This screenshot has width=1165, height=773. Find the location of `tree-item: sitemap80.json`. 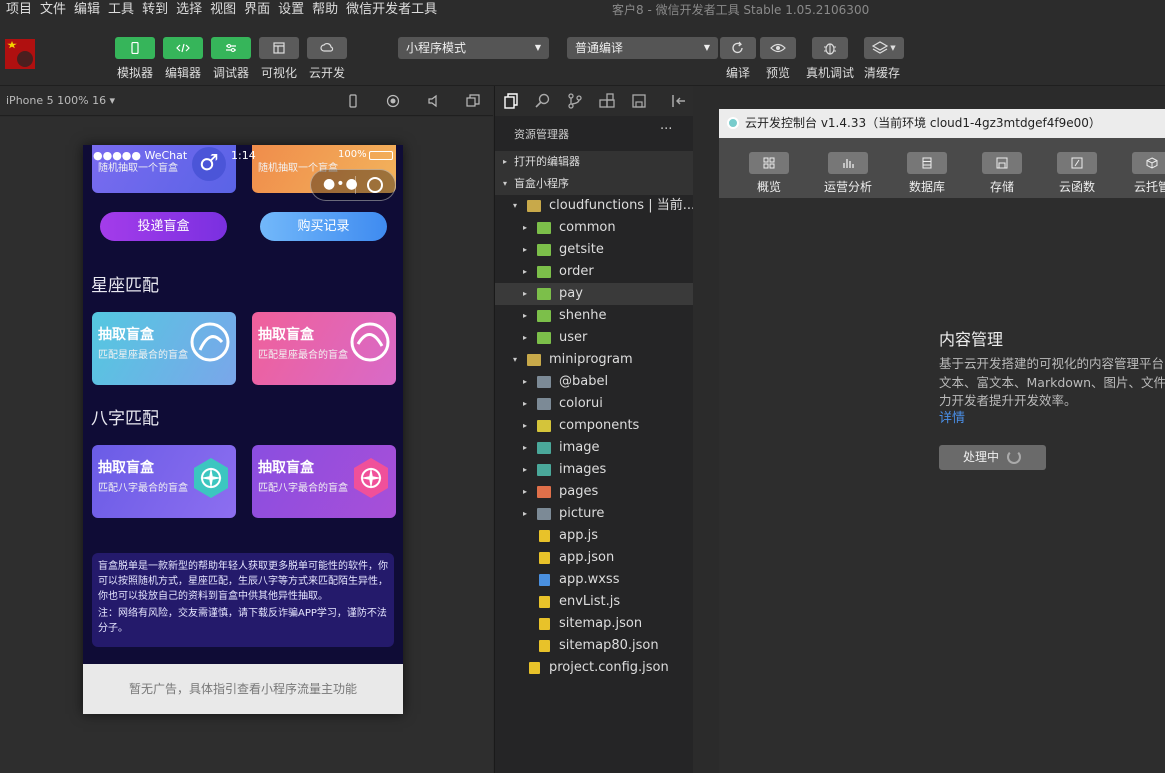

tree-item: sitemap80.json is located at coordinates (594, 646).